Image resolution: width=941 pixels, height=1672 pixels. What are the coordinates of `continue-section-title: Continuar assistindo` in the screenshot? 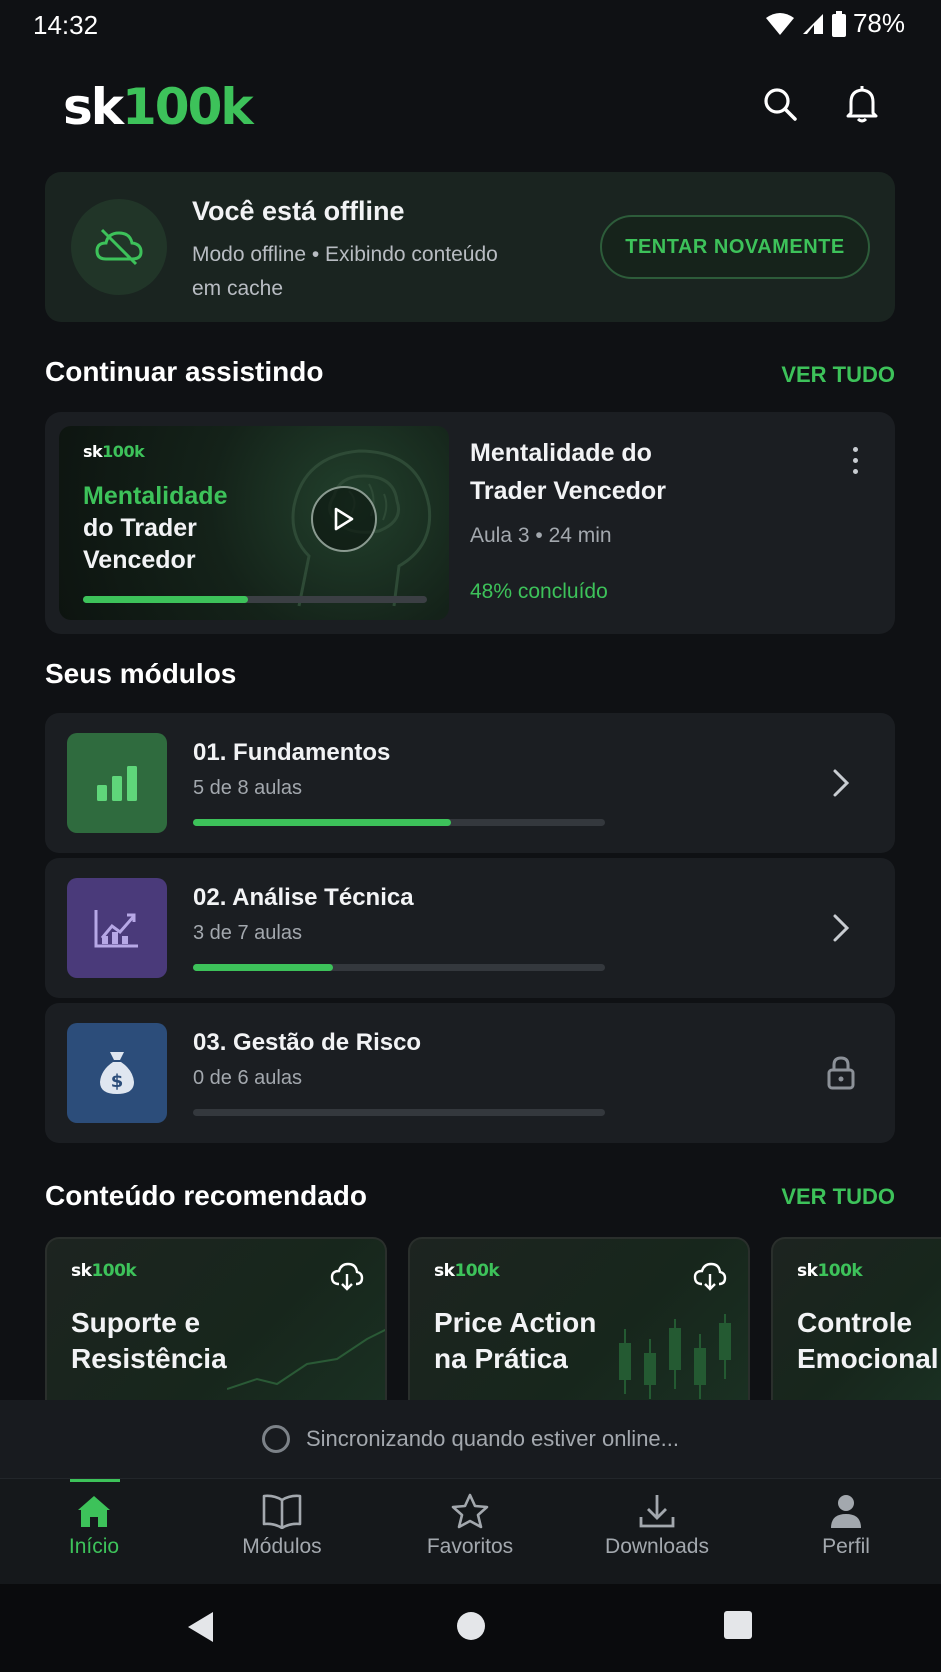 It's located at (184, 371).